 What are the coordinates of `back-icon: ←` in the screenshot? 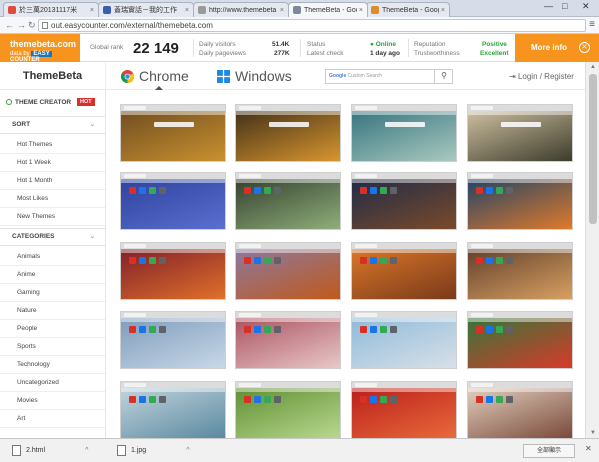 It's located at (9, 25).